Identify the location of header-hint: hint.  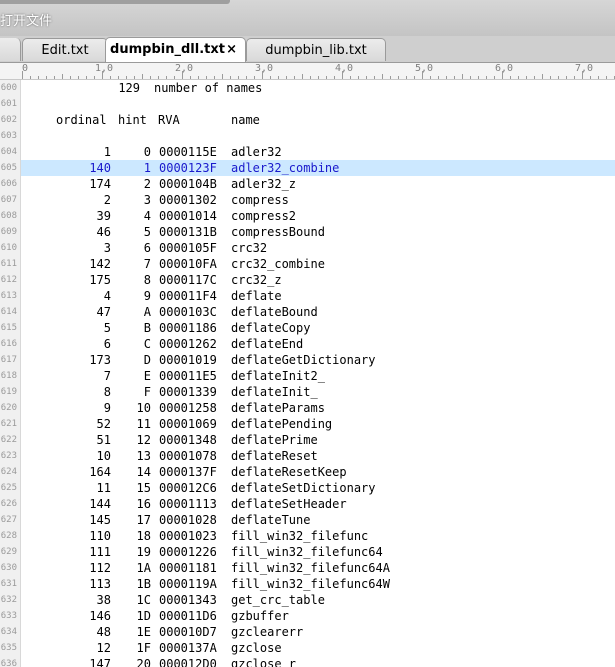
(132, 120).